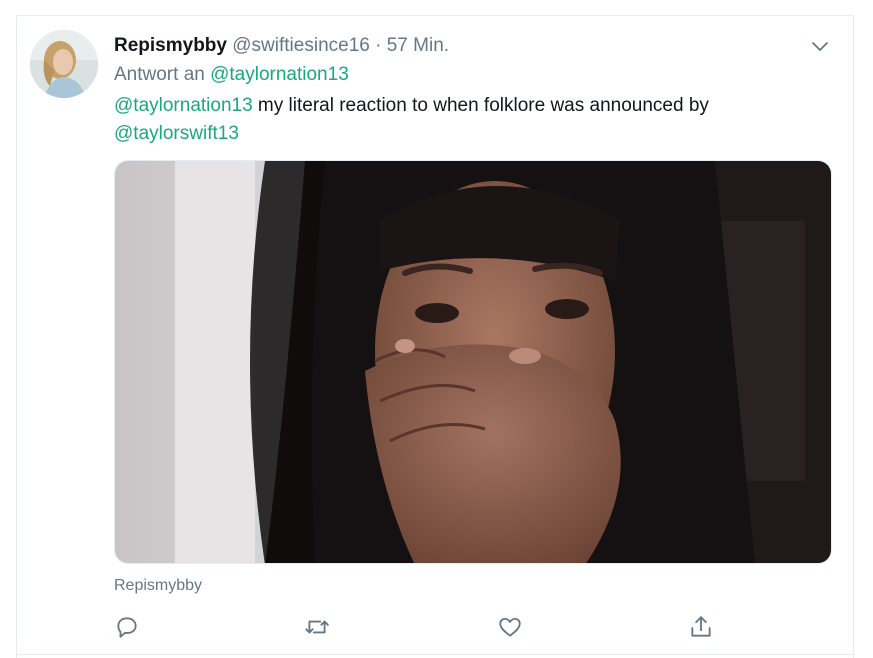 The height and width of the screenshot is (658, 873). What do you see at coordinates (158, 585) in the screenshot?
I see `media-caption: Repismybby` at bounding box center [158, 585].